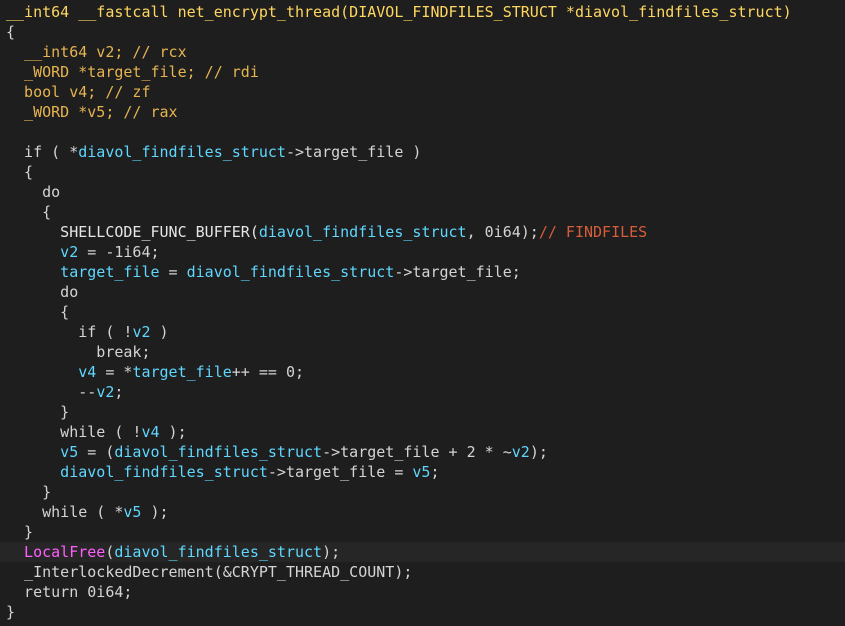 This screenshot has height=626, width=845. What do you see at coordinates (422, 552) in the screenshot?
I see `code-line: LocalFree(diavol_findfiles_struct);` at bounding box center [422, 552].